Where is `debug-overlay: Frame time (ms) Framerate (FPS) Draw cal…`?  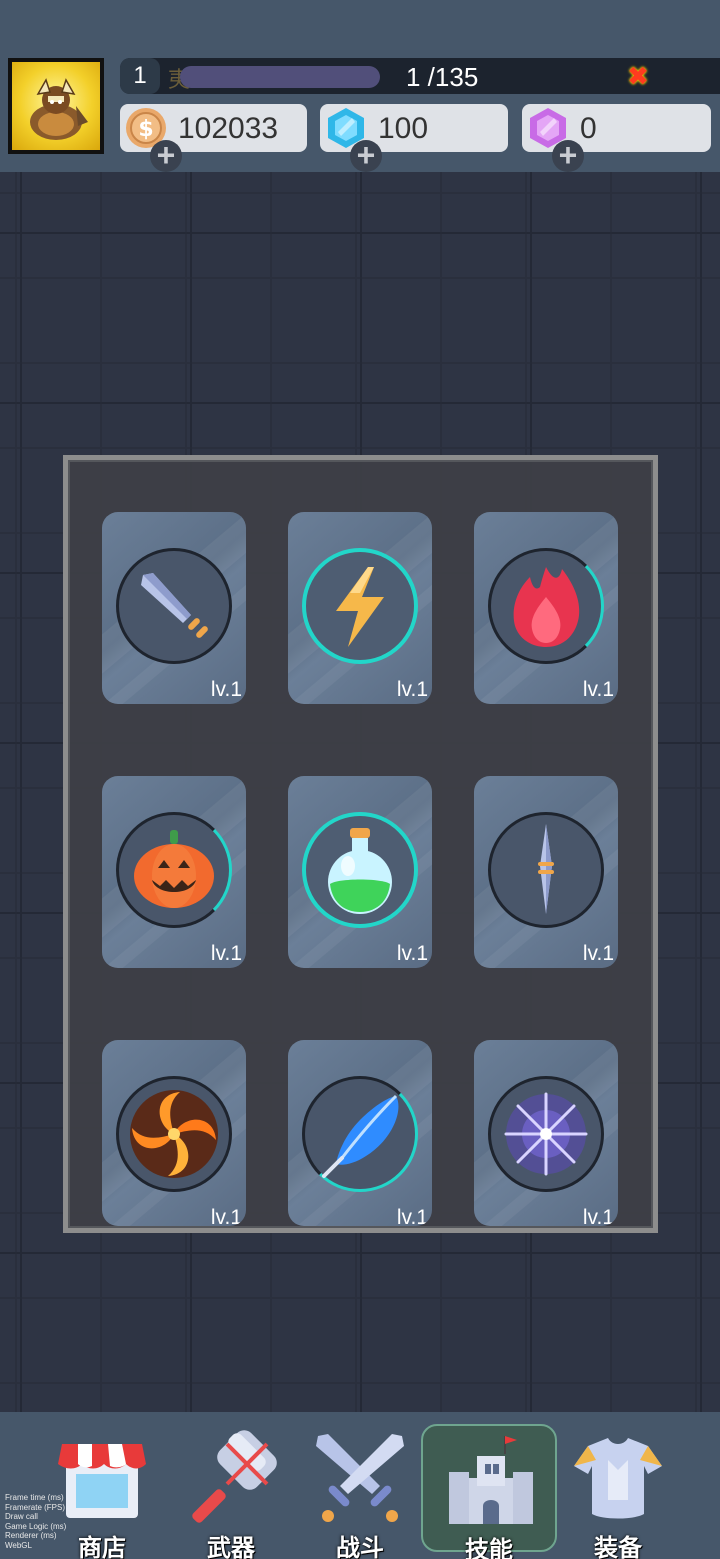 debug-overlay: Frame time (ms) Framerate (FPS) Draw cal… is located at coordinates (35, 1521).